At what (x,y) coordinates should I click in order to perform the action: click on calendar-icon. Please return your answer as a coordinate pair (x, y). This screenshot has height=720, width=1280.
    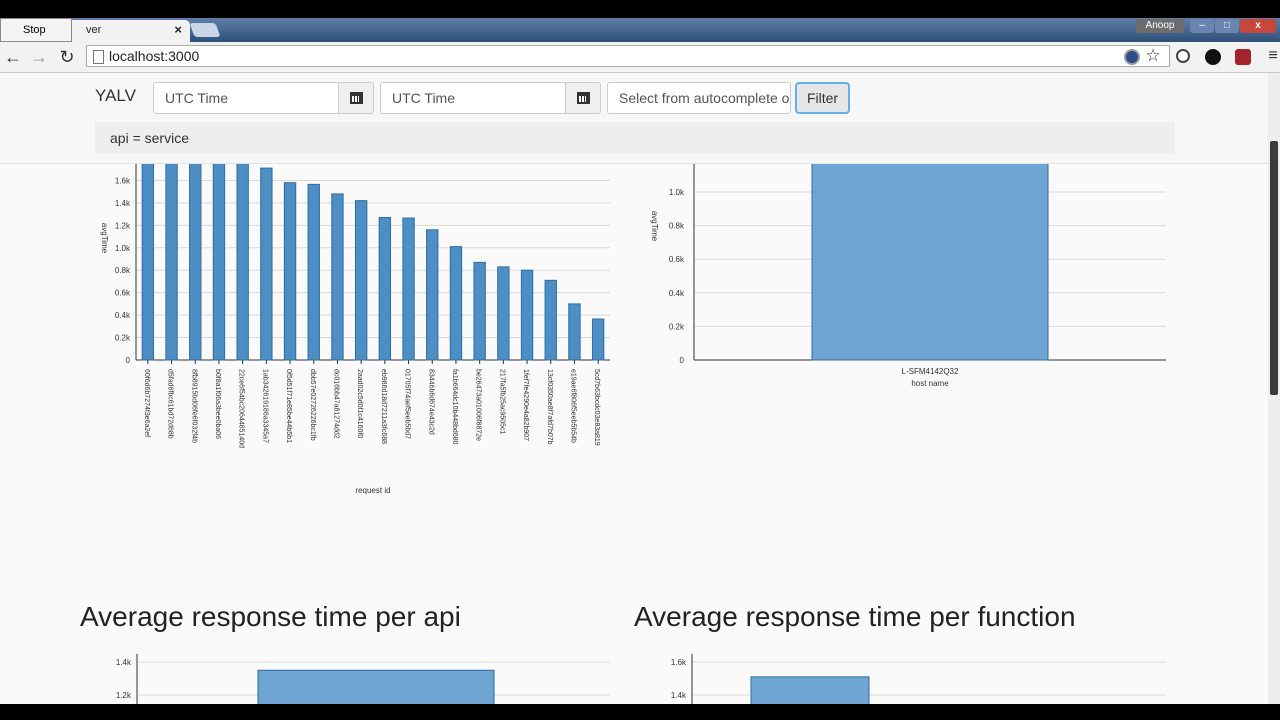
    Looking at the image, I should click on (356, 98).